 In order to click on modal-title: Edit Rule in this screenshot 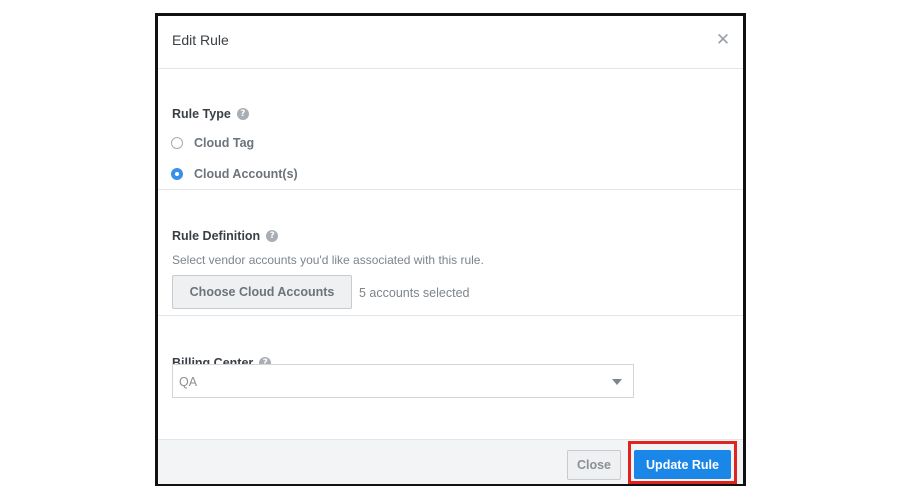, I will do `click(200, 40)`.